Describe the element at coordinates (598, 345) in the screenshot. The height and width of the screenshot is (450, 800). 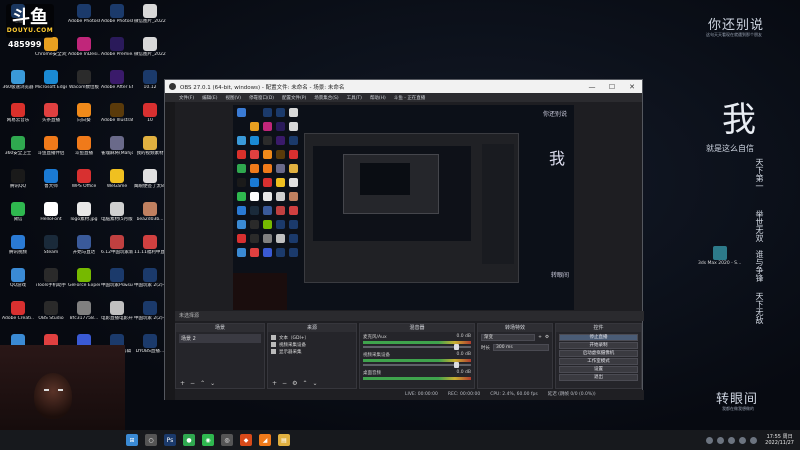
I see `start-recording-button: 开始录制` at that location.